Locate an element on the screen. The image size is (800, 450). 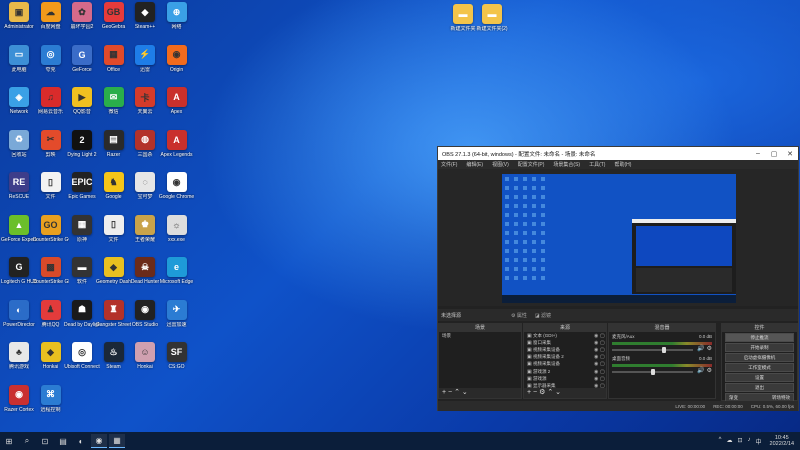
scene-up-icon: ⌃ is located at coordinates (457, 392).